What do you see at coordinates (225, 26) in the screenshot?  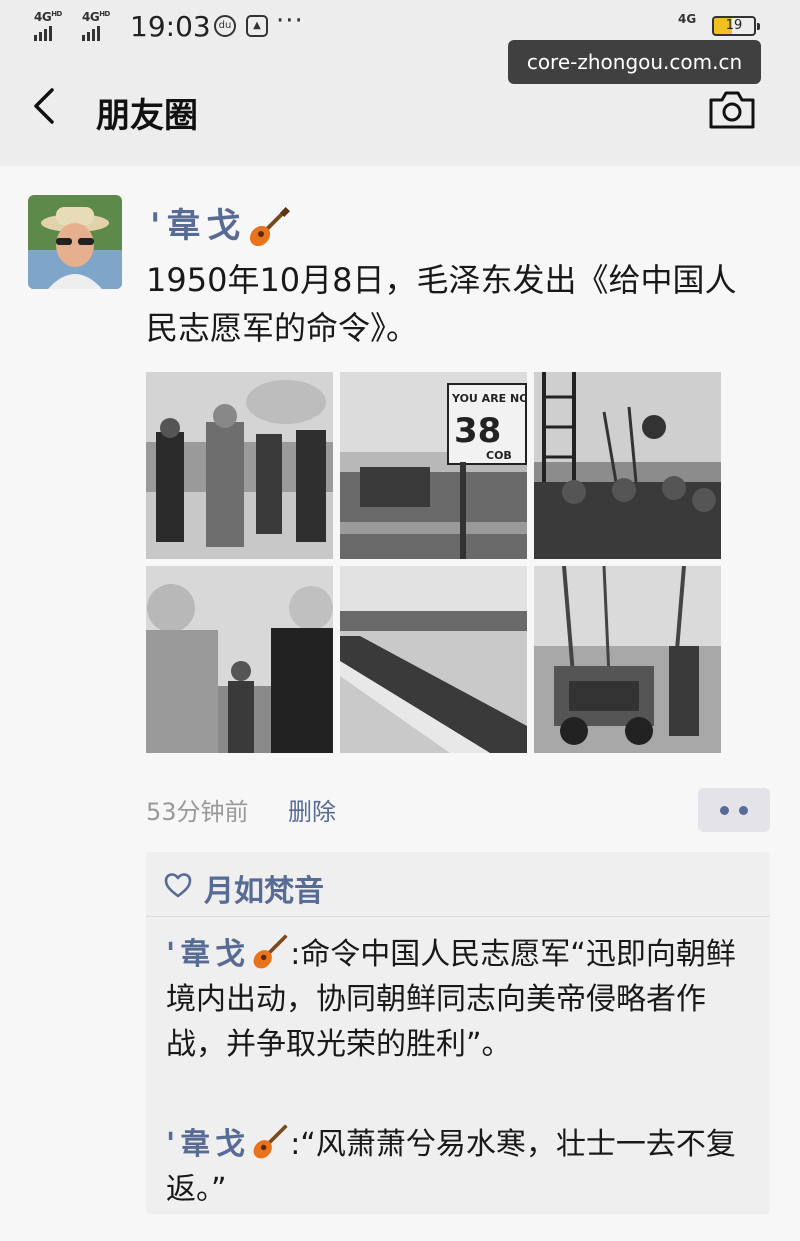 I see `app-notification-icon: du` at bounding box center [225, 26].